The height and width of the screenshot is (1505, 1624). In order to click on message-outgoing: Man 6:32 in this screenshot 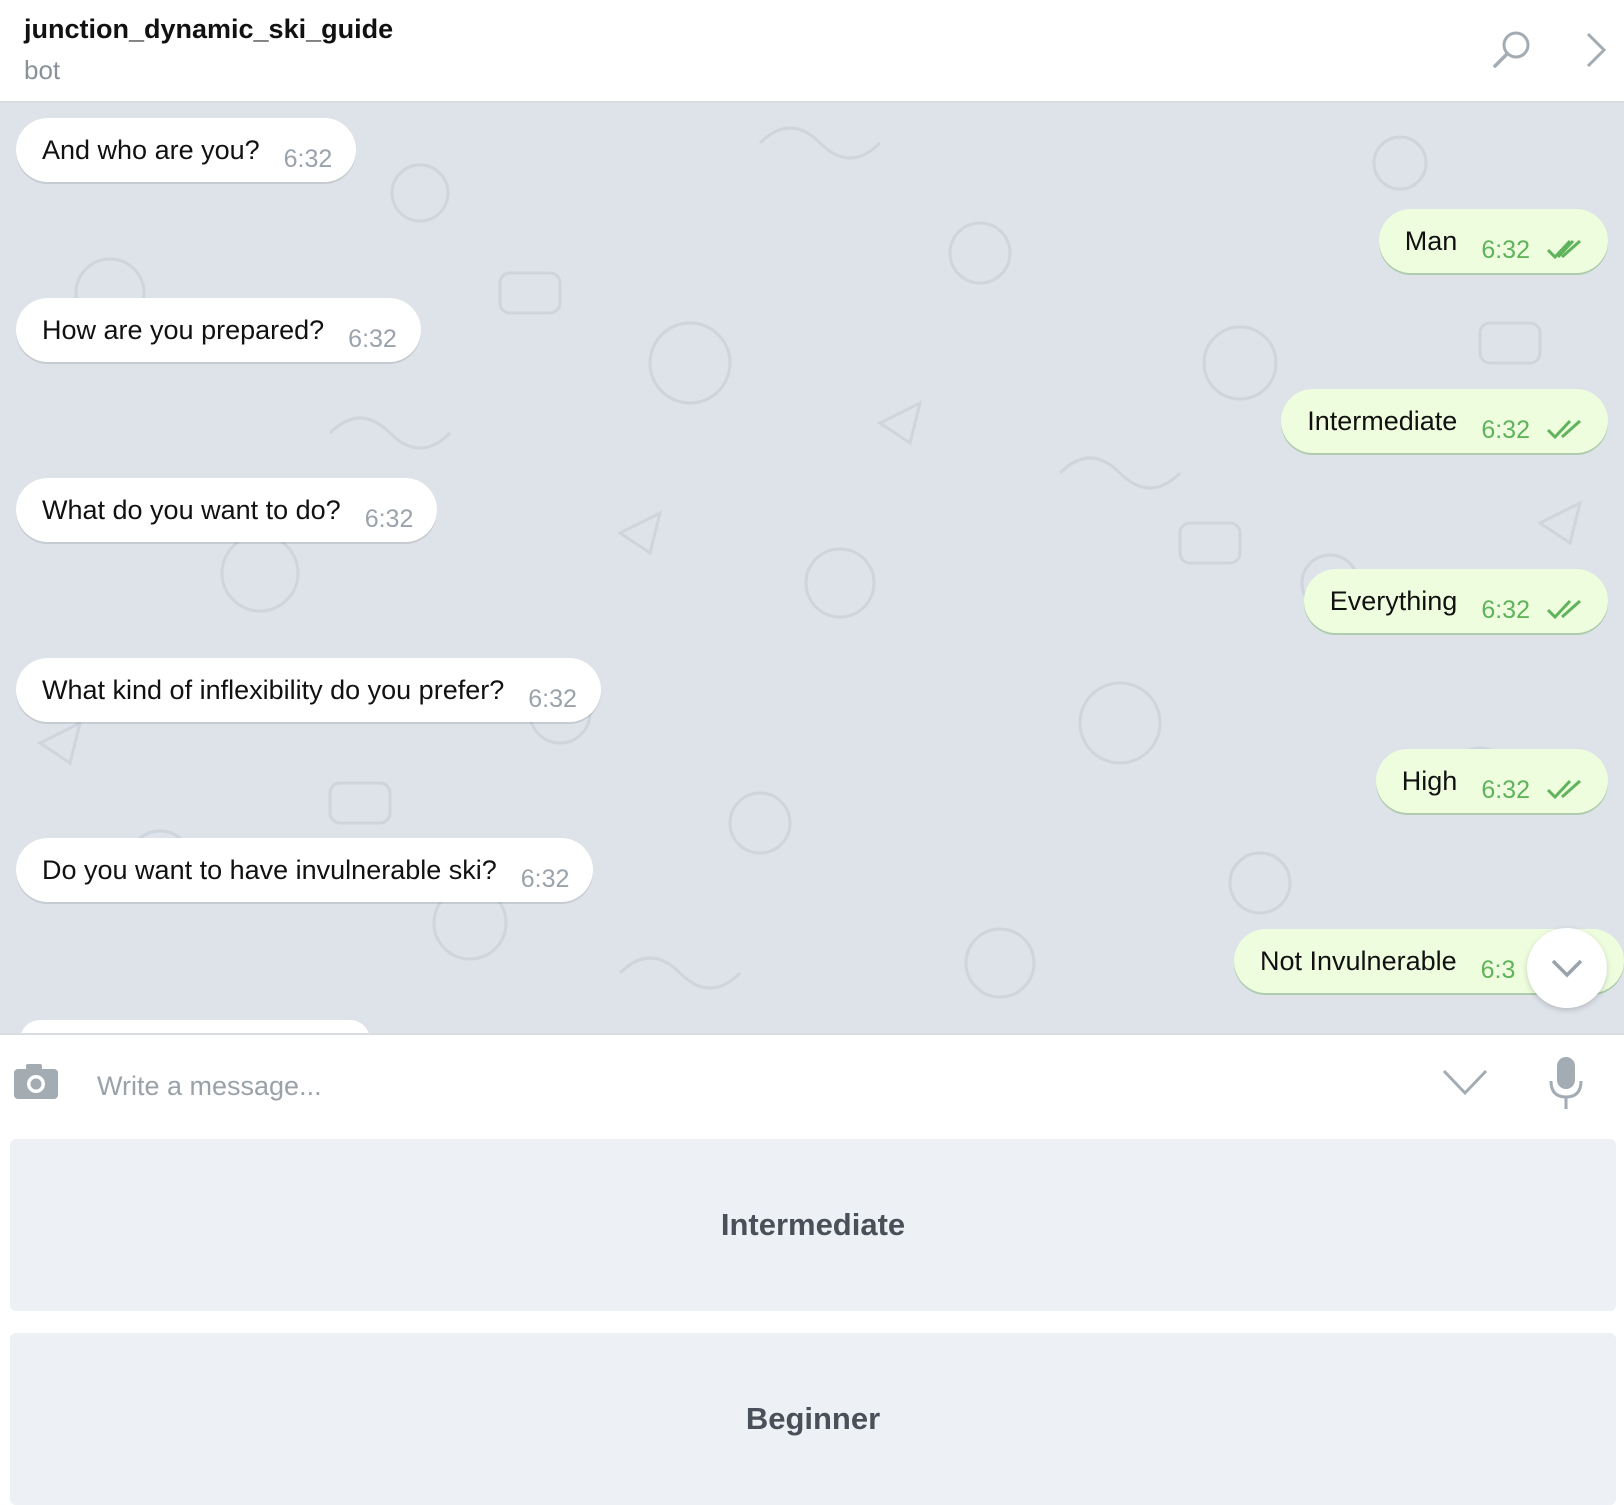, I will do `click(1493, 241)`.